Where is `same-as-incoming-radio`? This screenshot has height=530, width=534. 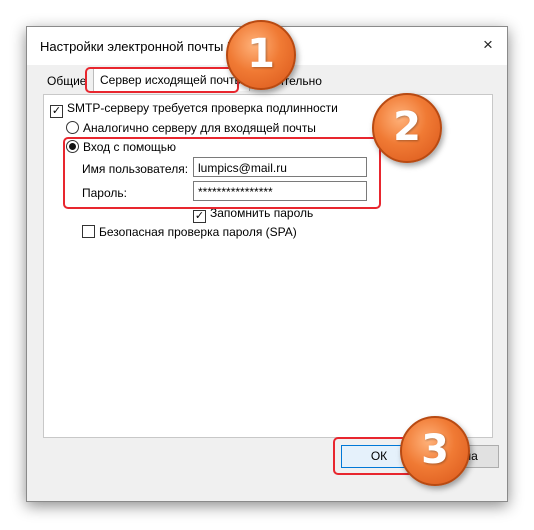 same-as-incoming-radio is located at coordinates (72, 127).